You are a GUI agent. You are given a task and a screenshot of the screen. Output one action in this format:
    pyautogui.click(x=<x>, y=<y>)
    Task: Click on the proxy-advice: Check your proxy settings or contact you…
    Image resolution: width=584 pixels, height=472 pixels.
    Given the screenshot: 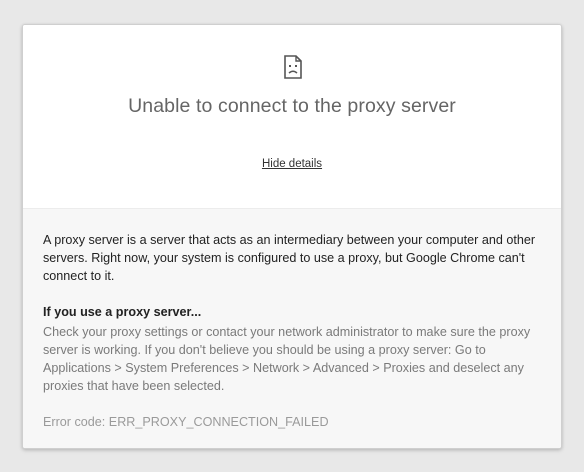 What is the action you would take?
    pyautogui.click(x=287, y=359)
    